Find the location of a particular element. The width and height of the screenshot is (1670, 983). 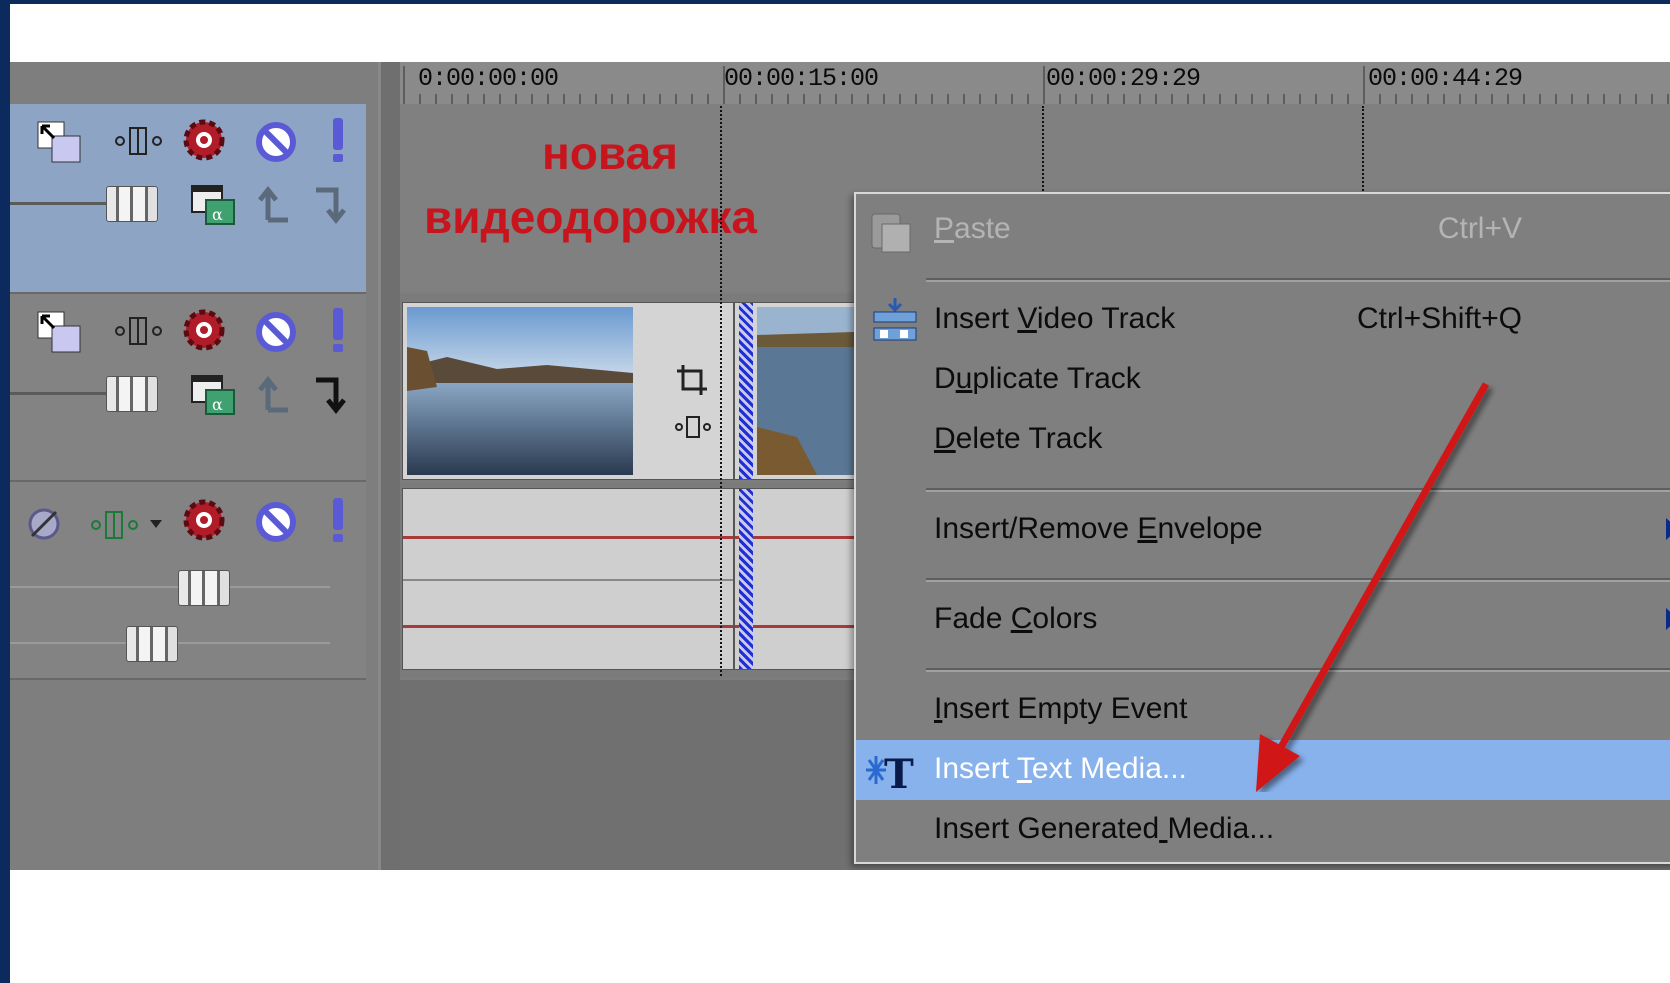

ruler-label: 00:00:44:29 is located at coordinates (1445, 78).